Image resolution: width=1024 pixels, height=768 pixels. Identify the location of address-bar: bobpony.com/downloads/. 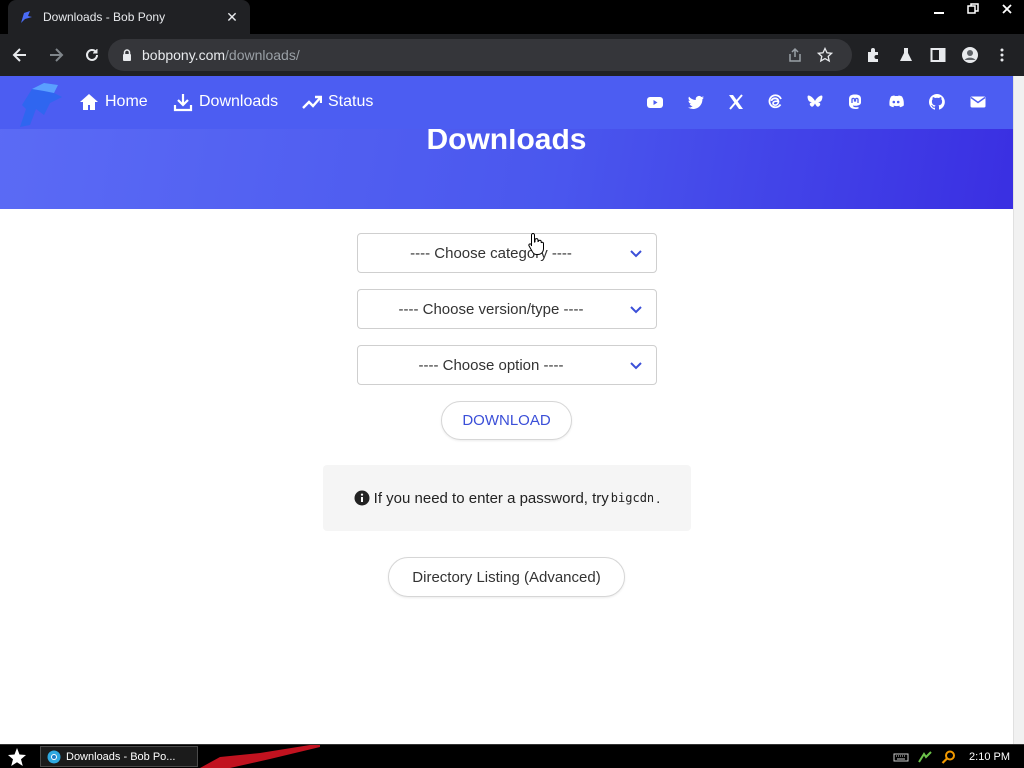
(480, 55).